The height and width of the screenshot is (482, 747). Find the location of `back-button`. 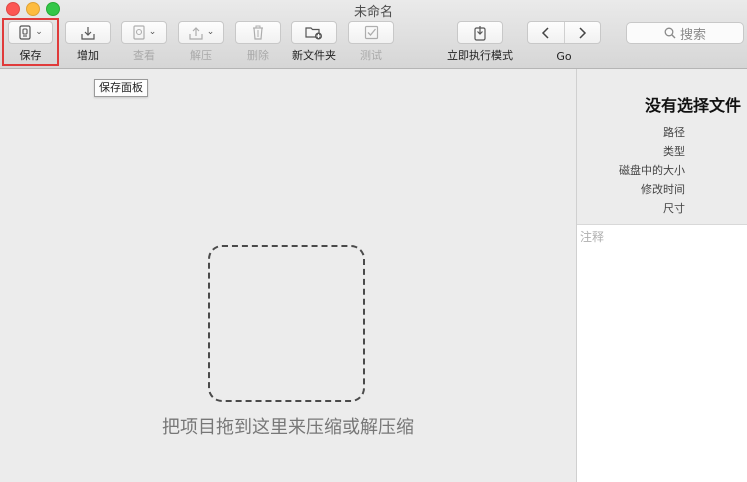

back-button is located at coordinates (546, 32).